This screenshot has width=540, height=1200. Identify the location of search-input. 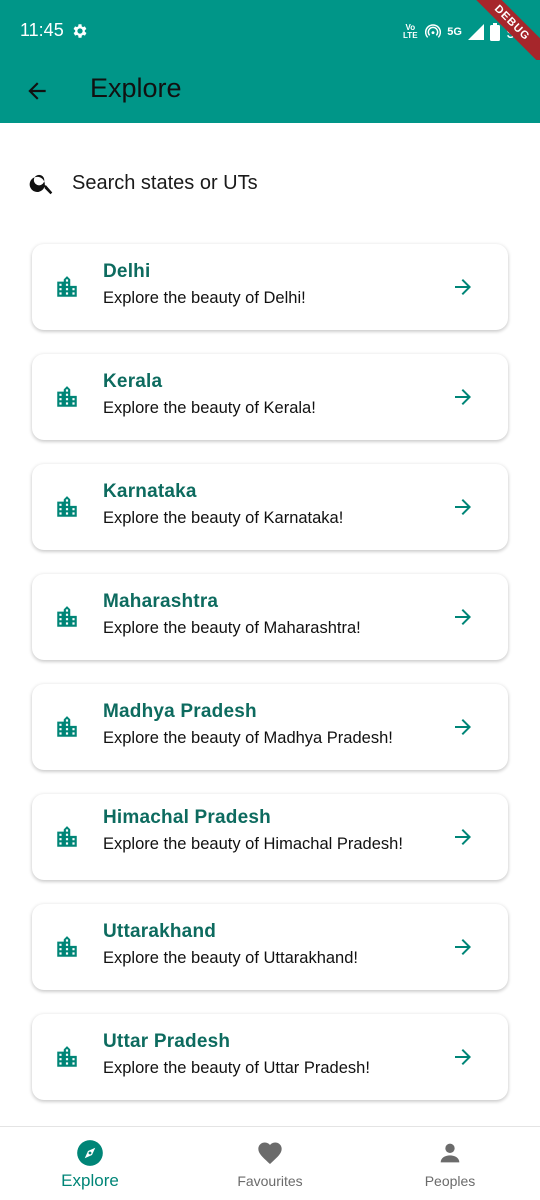
(282, 183).